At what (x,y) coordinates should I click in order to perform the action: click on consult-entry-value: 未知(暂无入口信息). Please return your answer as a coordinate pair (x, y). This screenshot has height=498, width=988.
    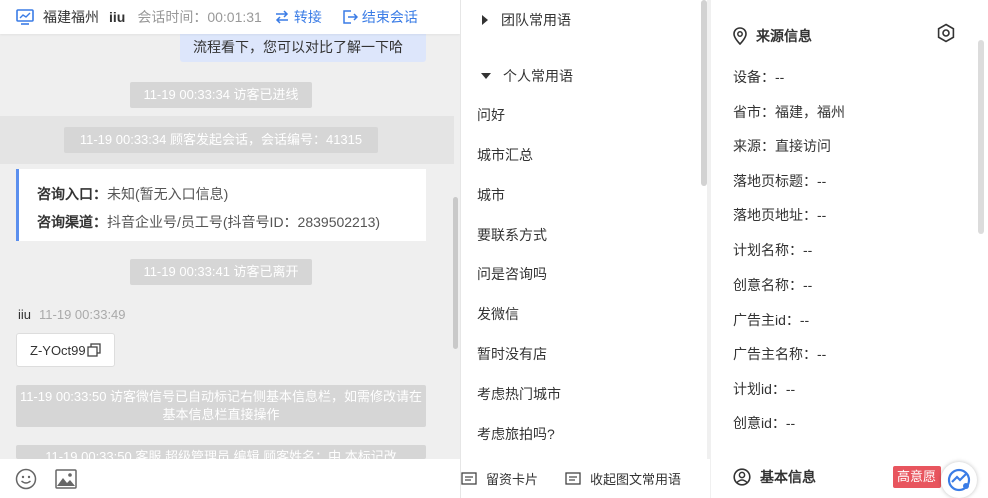
    Looking at the image, I should click on (168, 194).